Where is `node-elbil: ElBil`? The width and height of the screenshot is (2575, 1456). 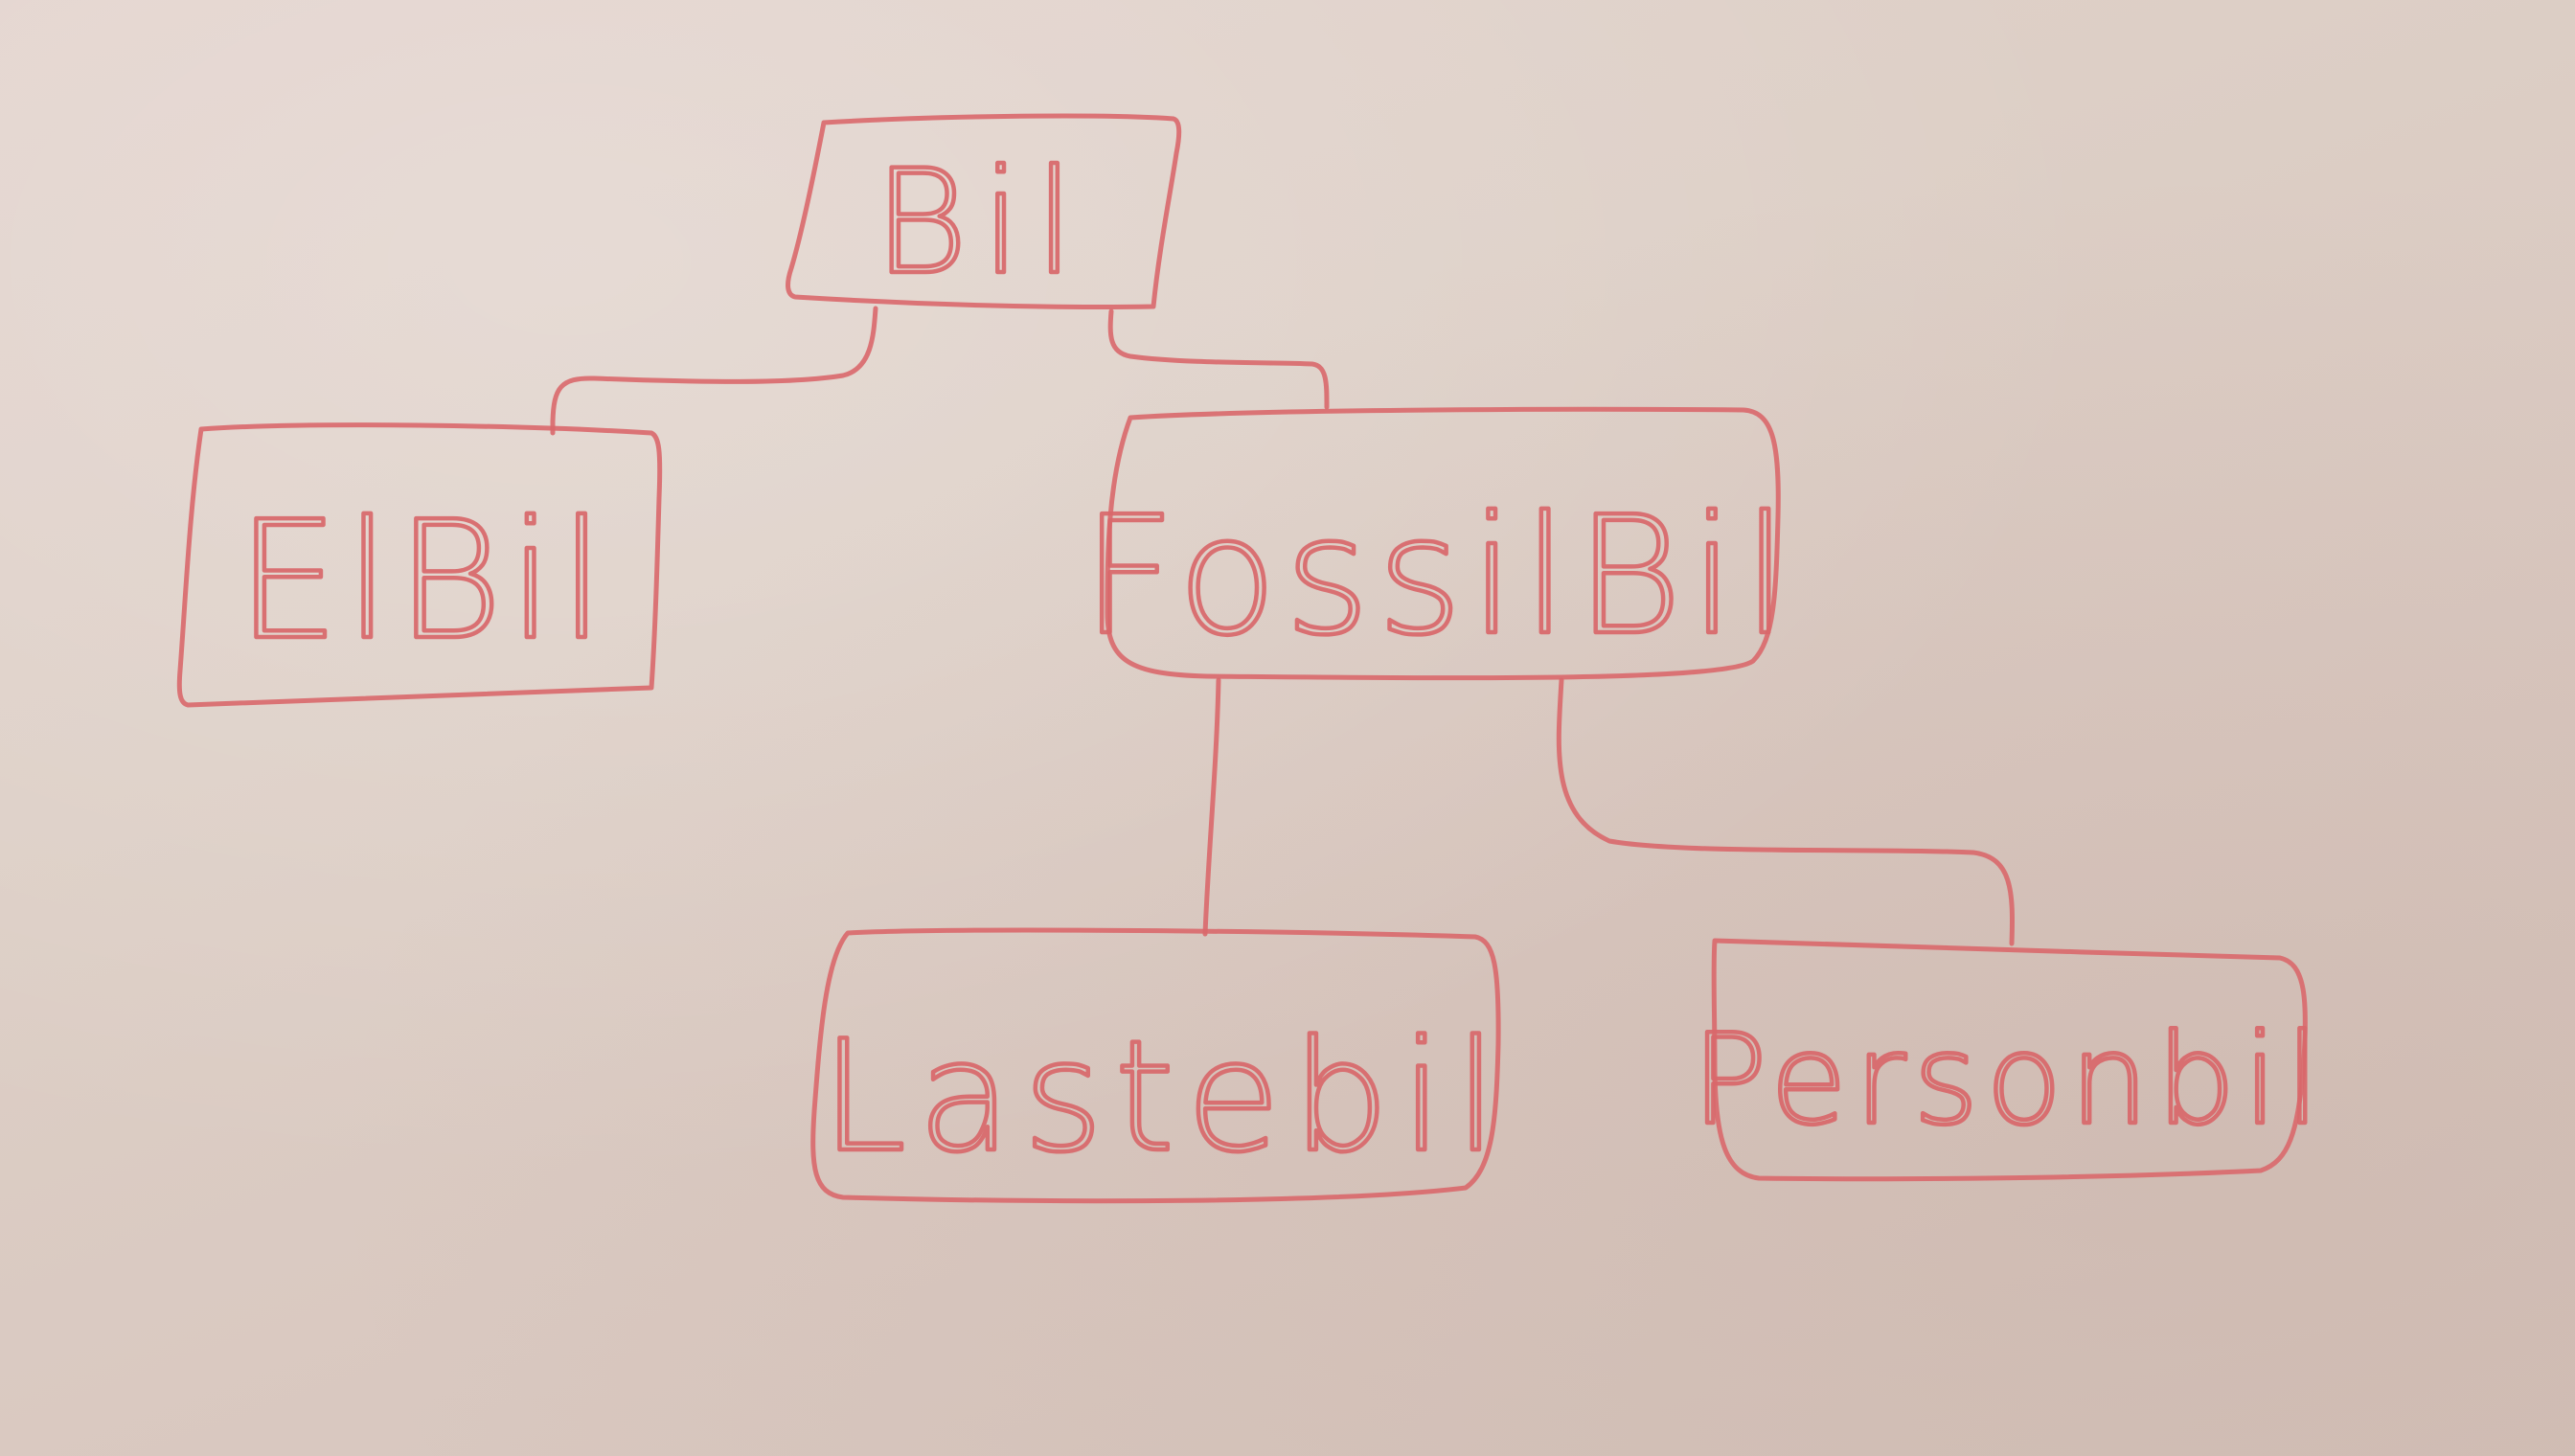 node-elbil: ElBil is located at coordinates (419, 565).